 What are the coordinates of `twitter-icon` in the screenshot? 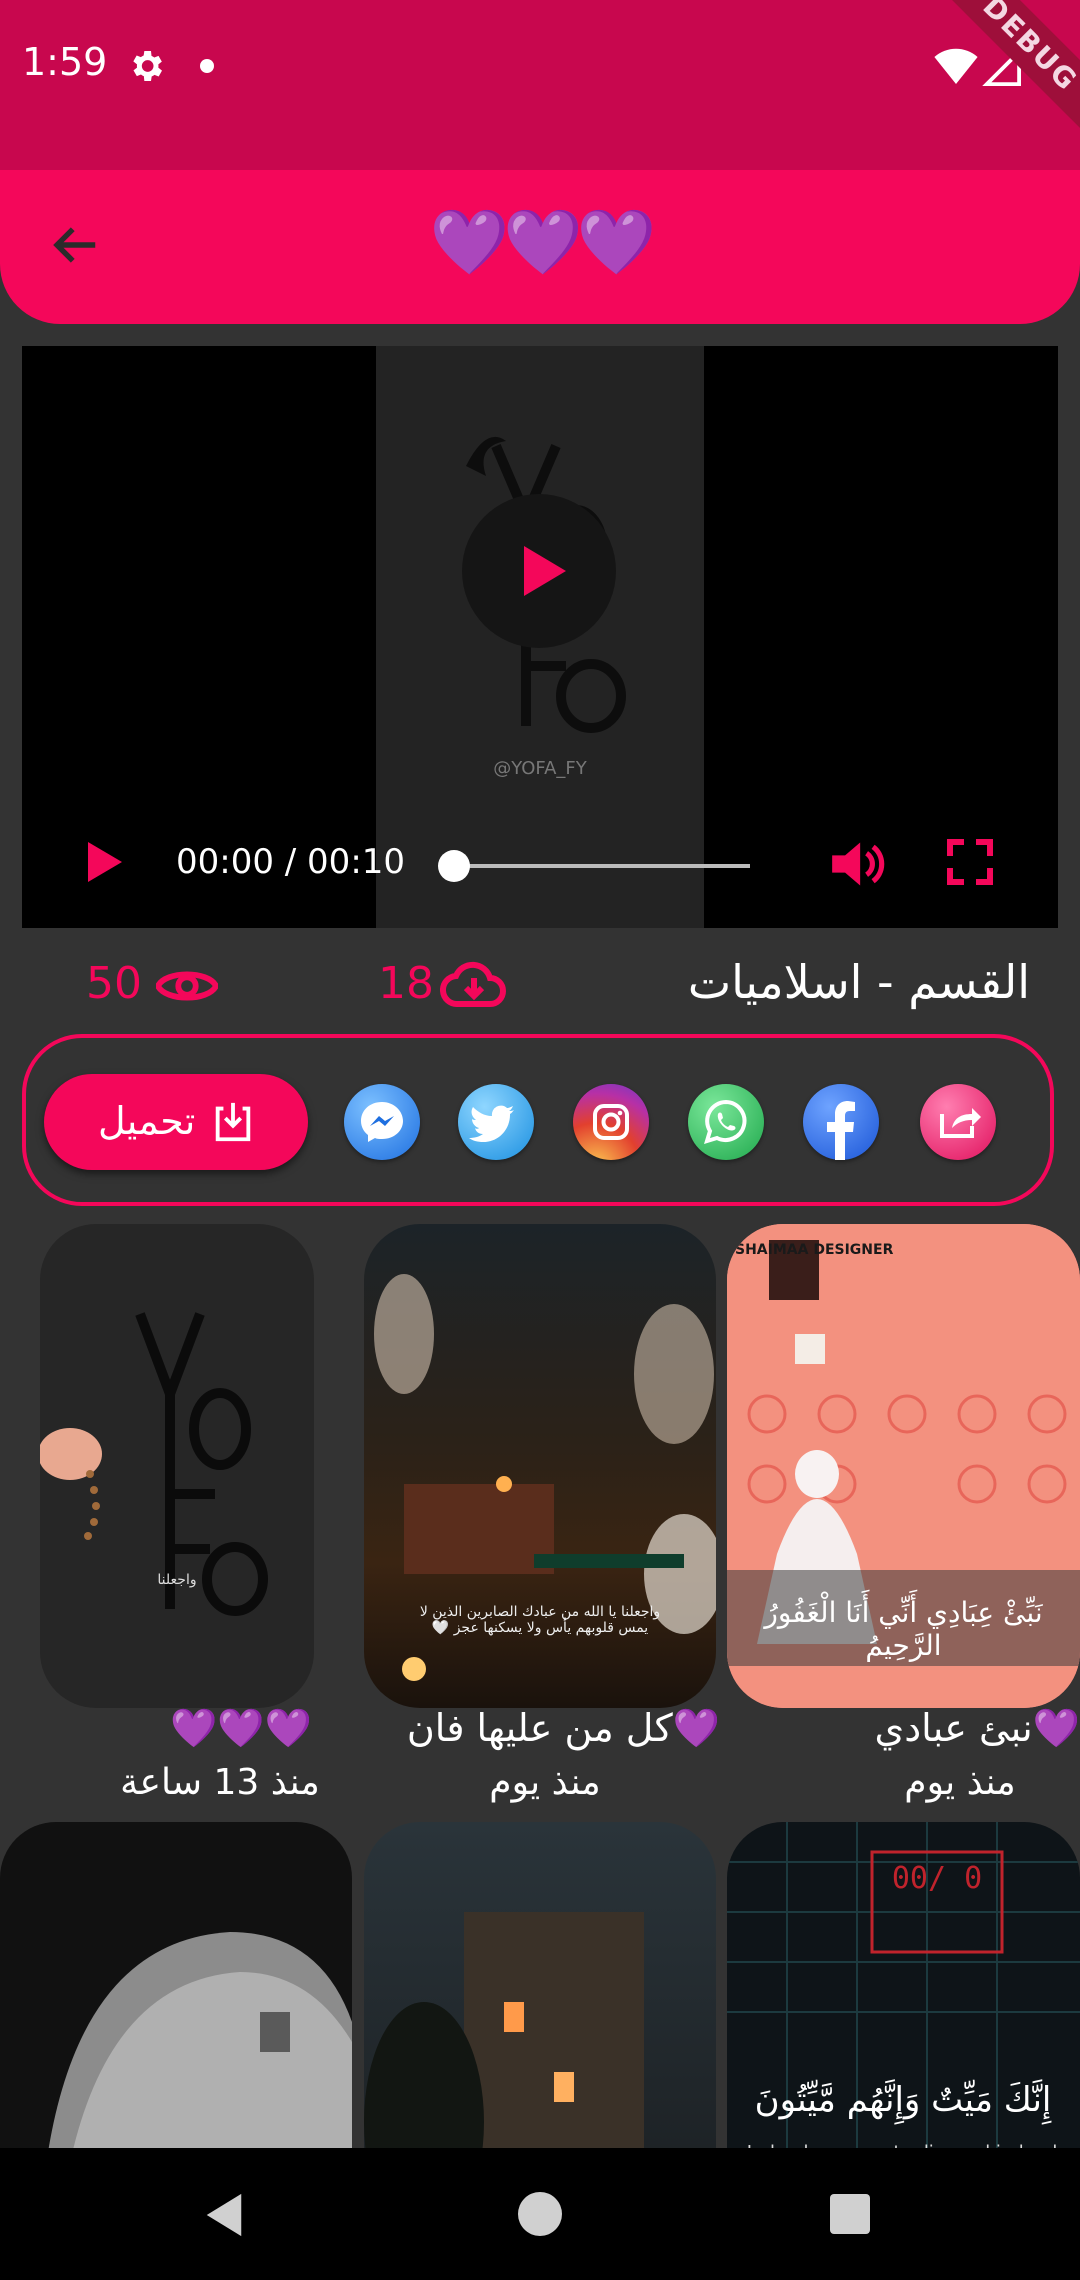 It's located at (491, 1123).